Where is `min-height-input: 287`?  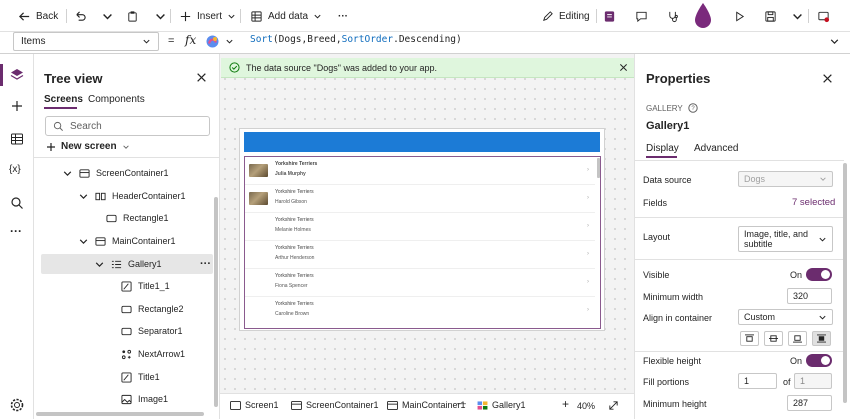 min-height-input: 287 is located at coordinates (809, 403).